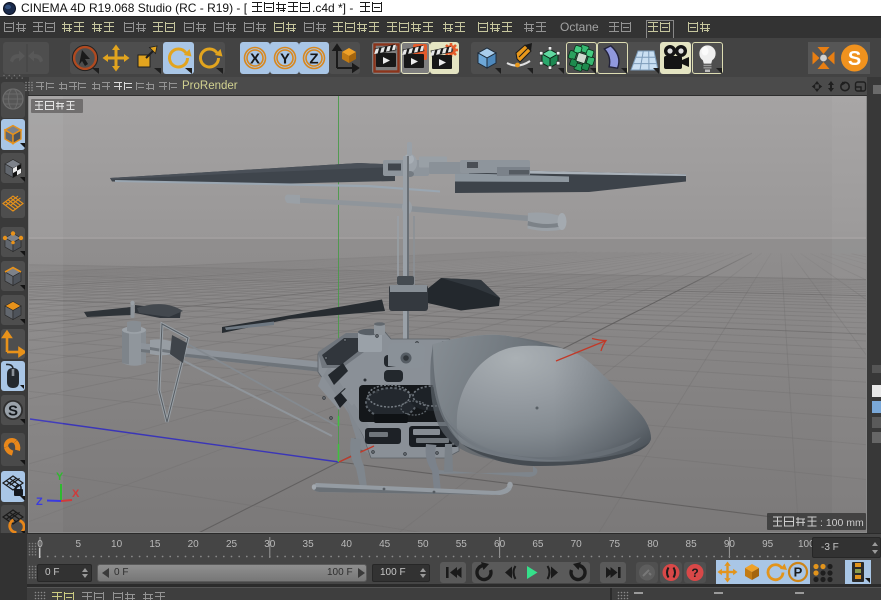  I want to click on svg-text:: 100 mm: : 100 mm, so click(842, 523).